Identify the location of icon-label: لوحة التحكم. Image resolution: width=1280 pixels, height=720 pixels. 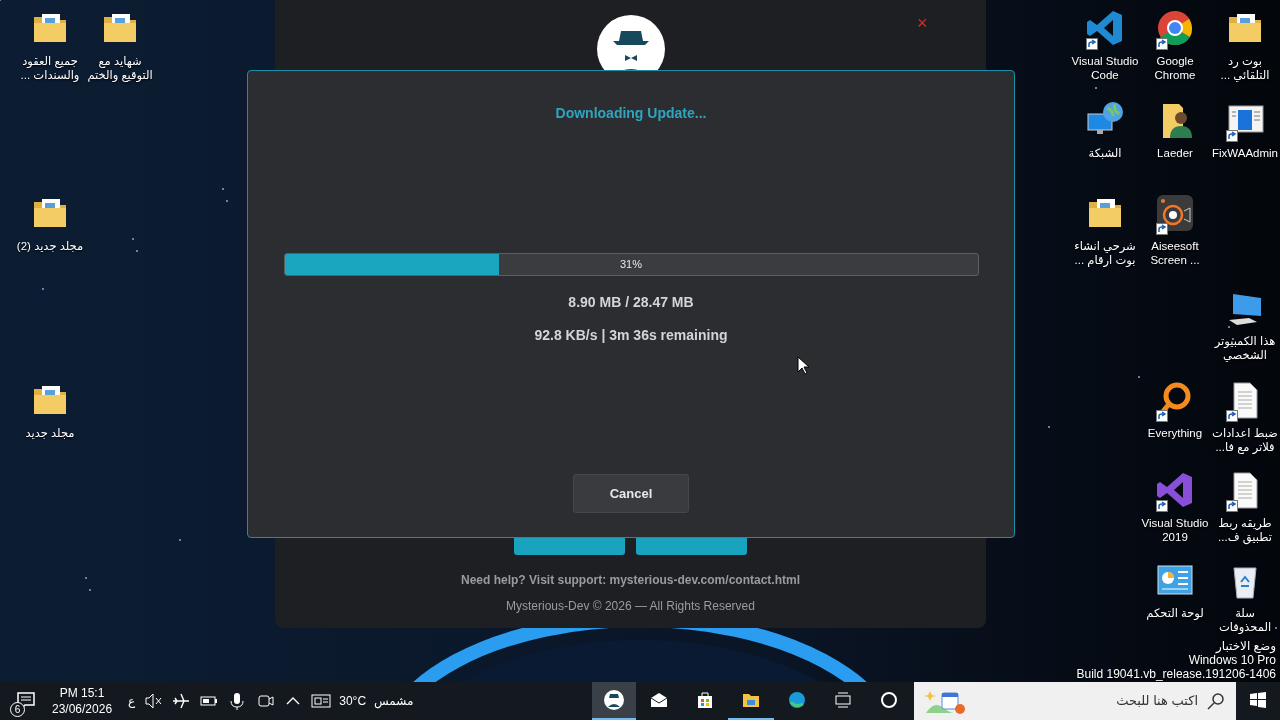
(1175, 613).